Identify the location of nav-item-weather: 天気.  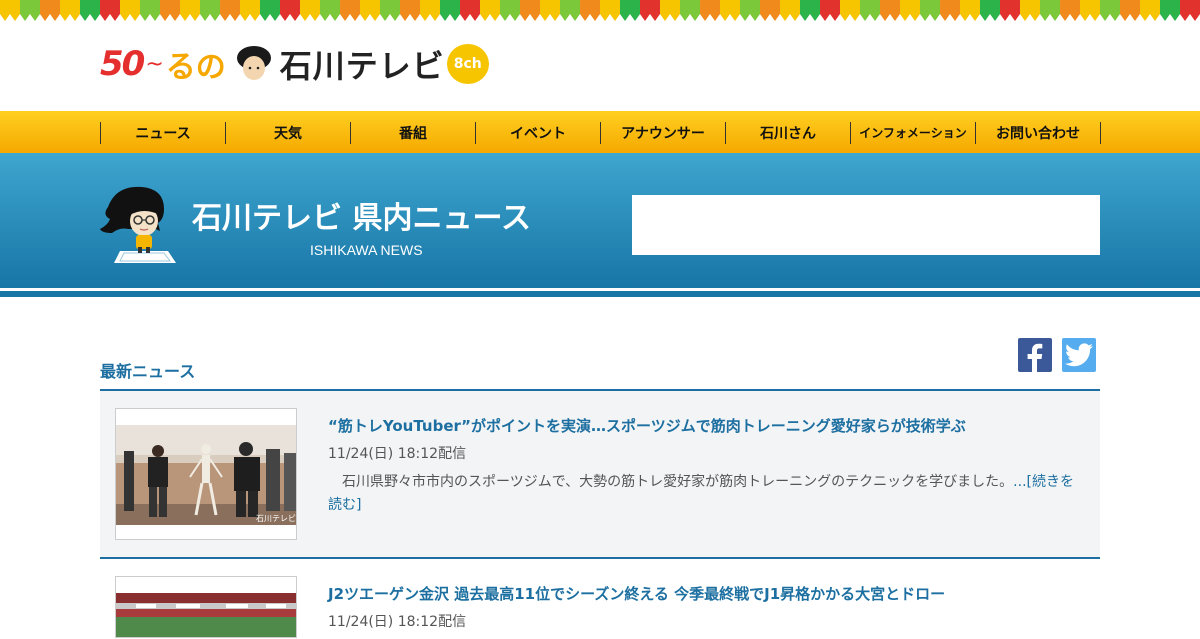
(288, 133).